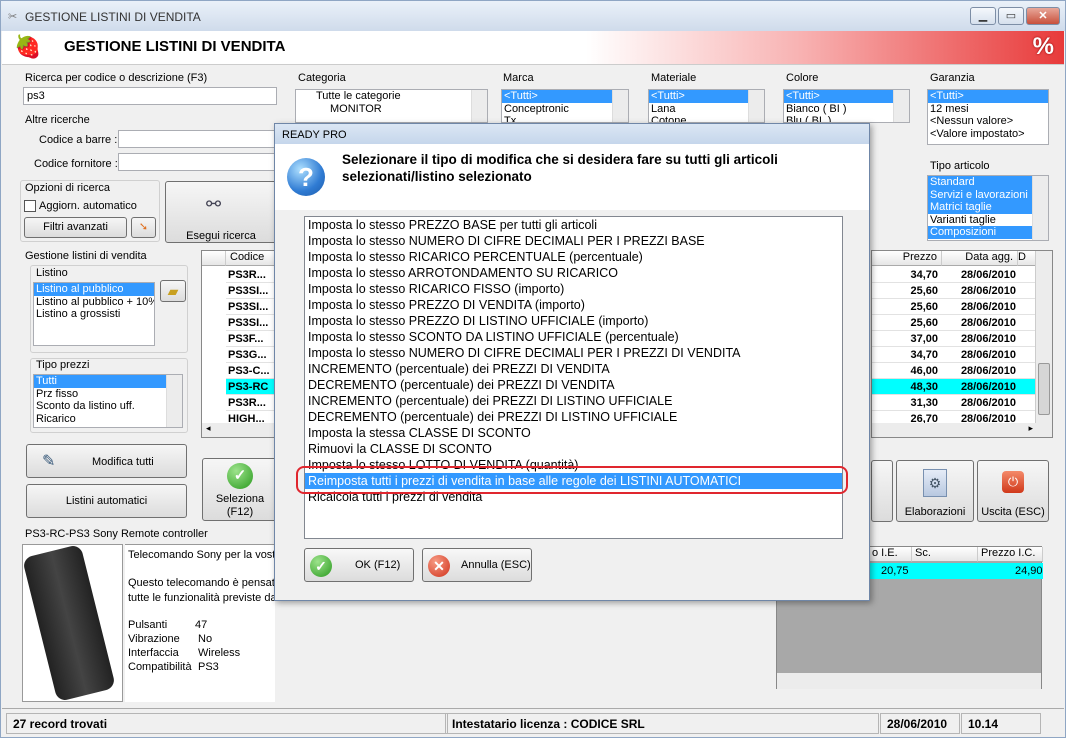 This screenshot has width=1066, height=738. I want to click on modify-option: Rimuovi la CLASSE DI SCONTO, so click(573, 449).